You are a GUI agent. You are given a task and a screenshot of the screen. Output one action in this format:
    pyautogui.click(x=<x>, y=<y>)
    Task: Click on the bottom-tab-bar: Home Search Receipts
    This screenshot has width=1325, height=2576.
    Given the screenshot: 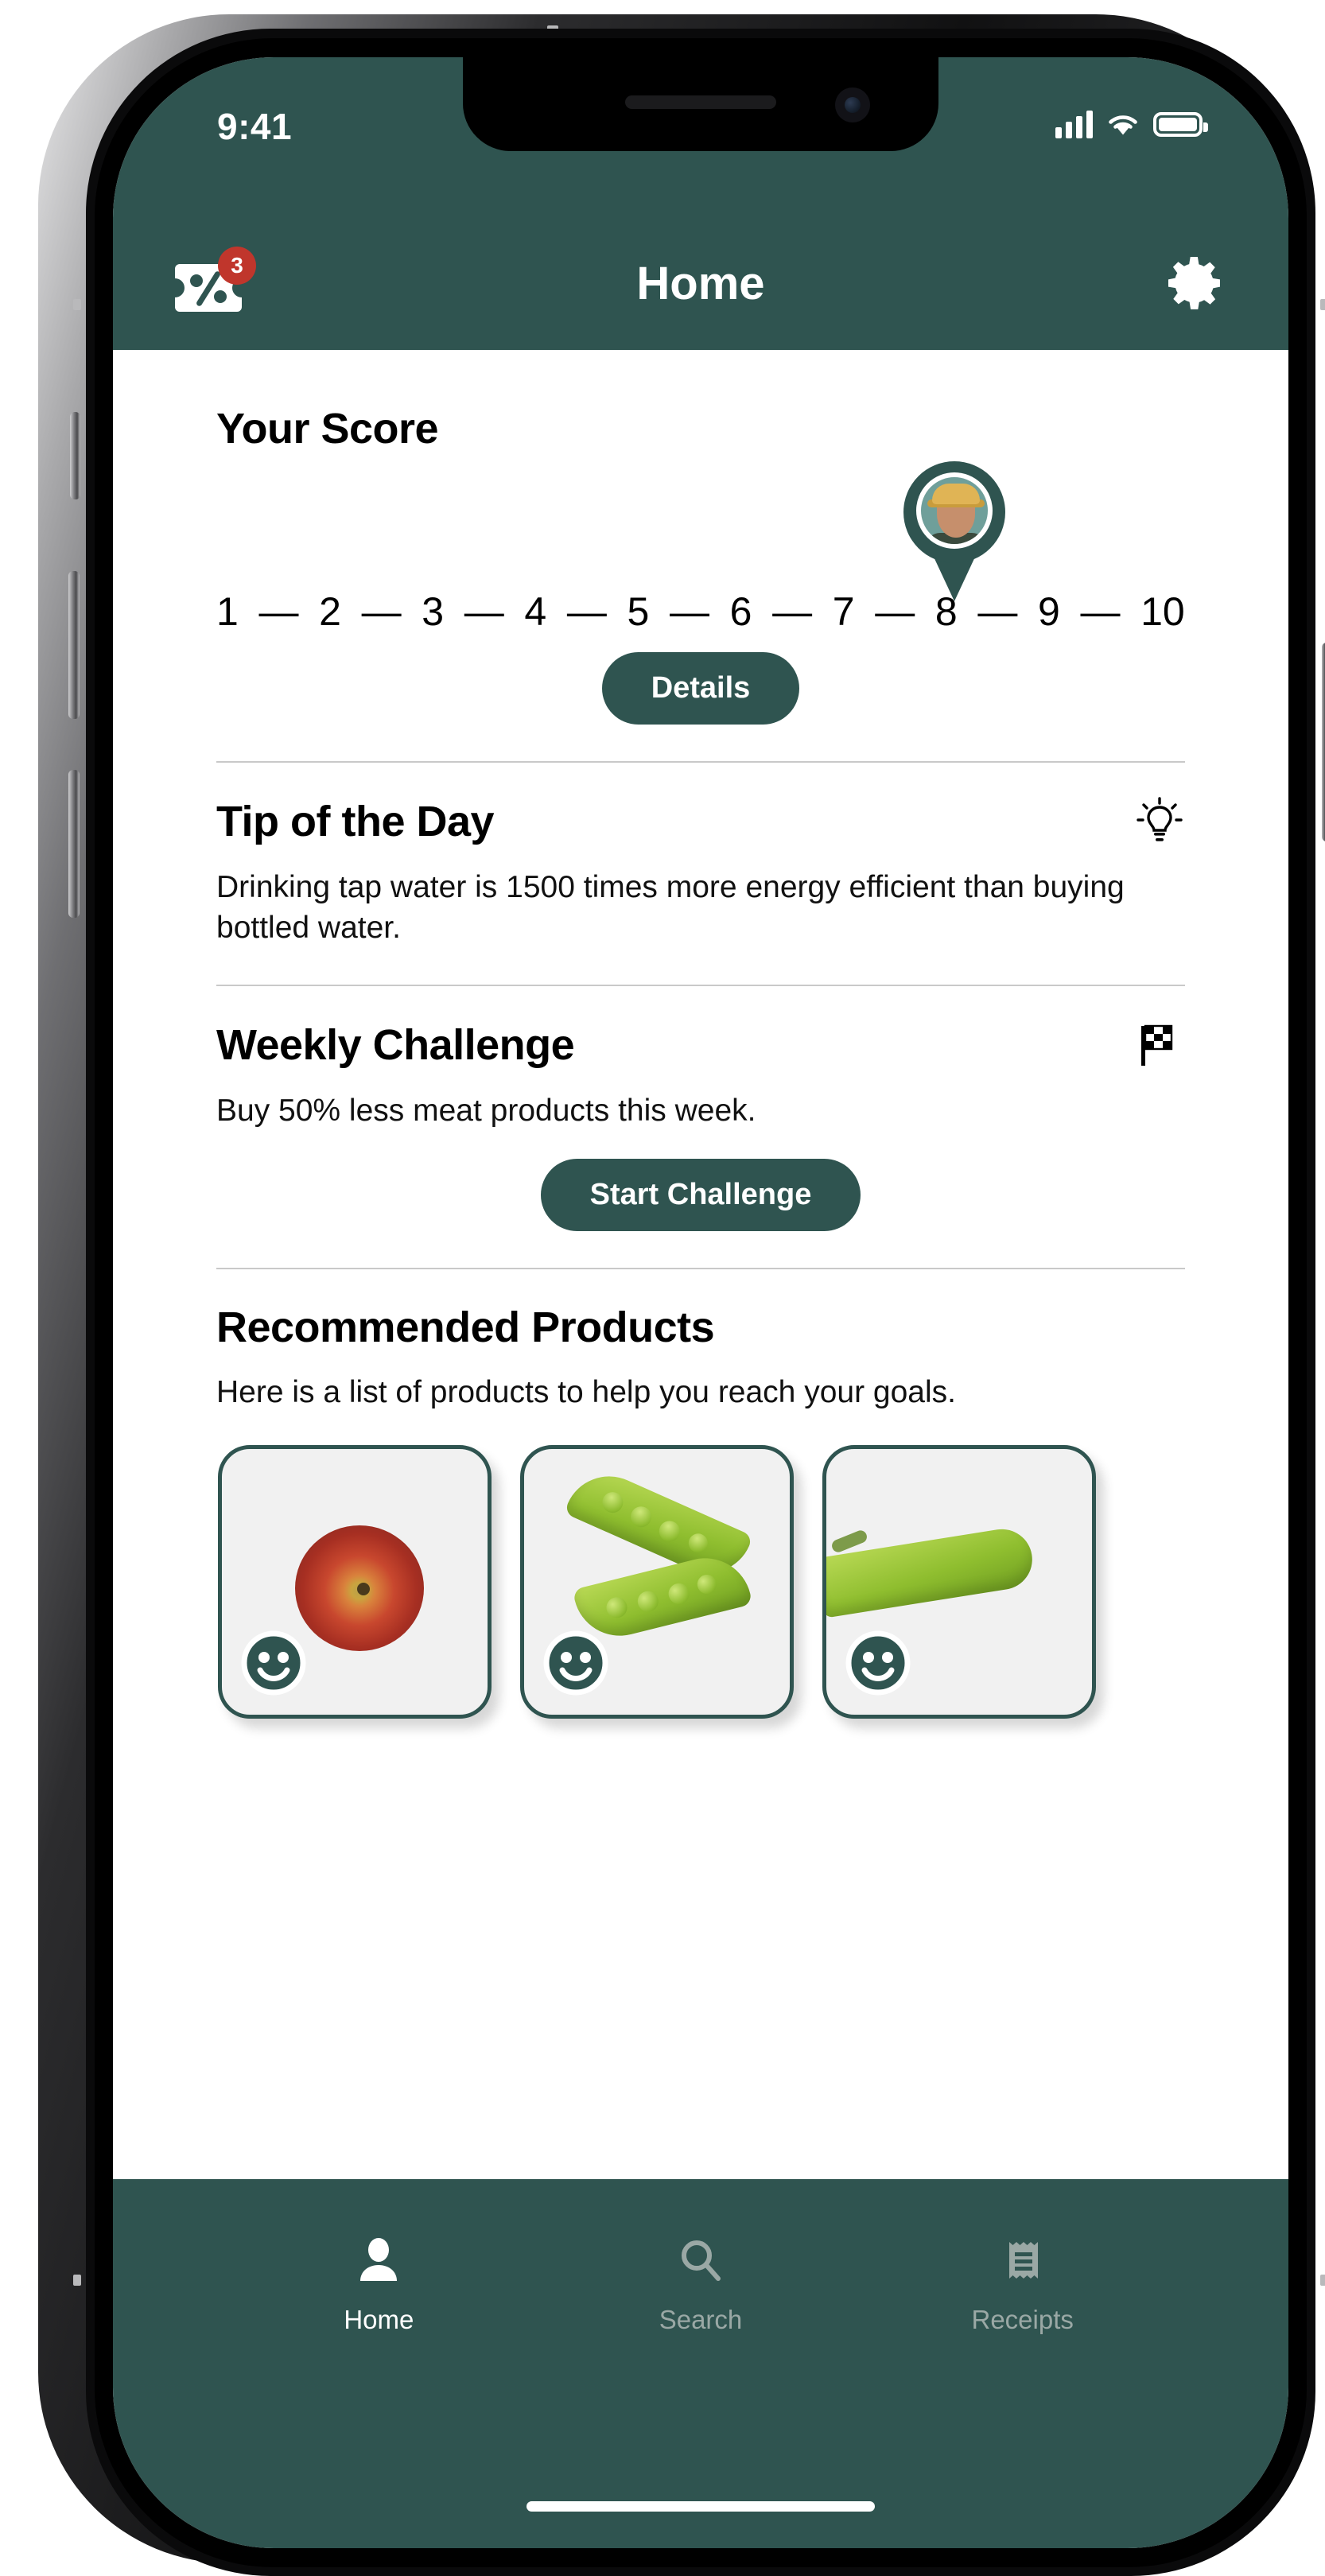 What is the action you would take?
    pyautogui.click(x=700, y=2363)
    